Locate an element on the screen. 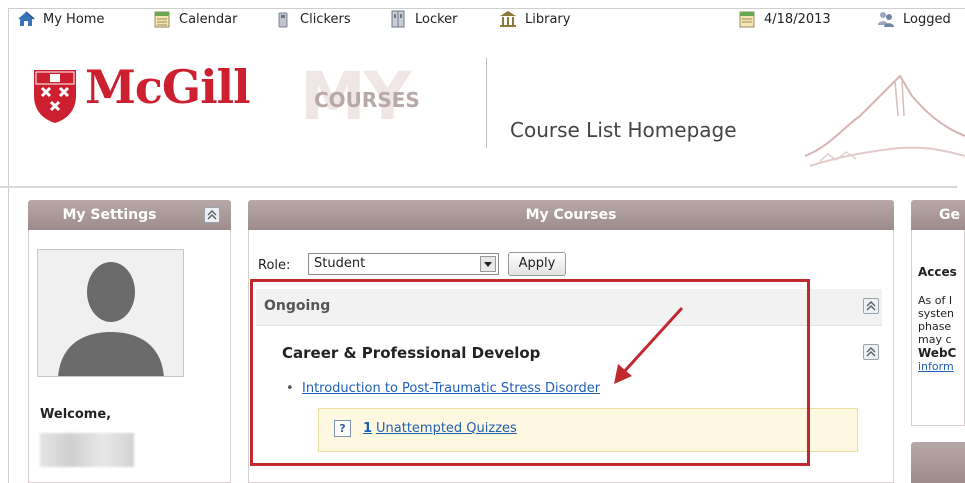  role-label: Role: is located at coordinates (274, 265).